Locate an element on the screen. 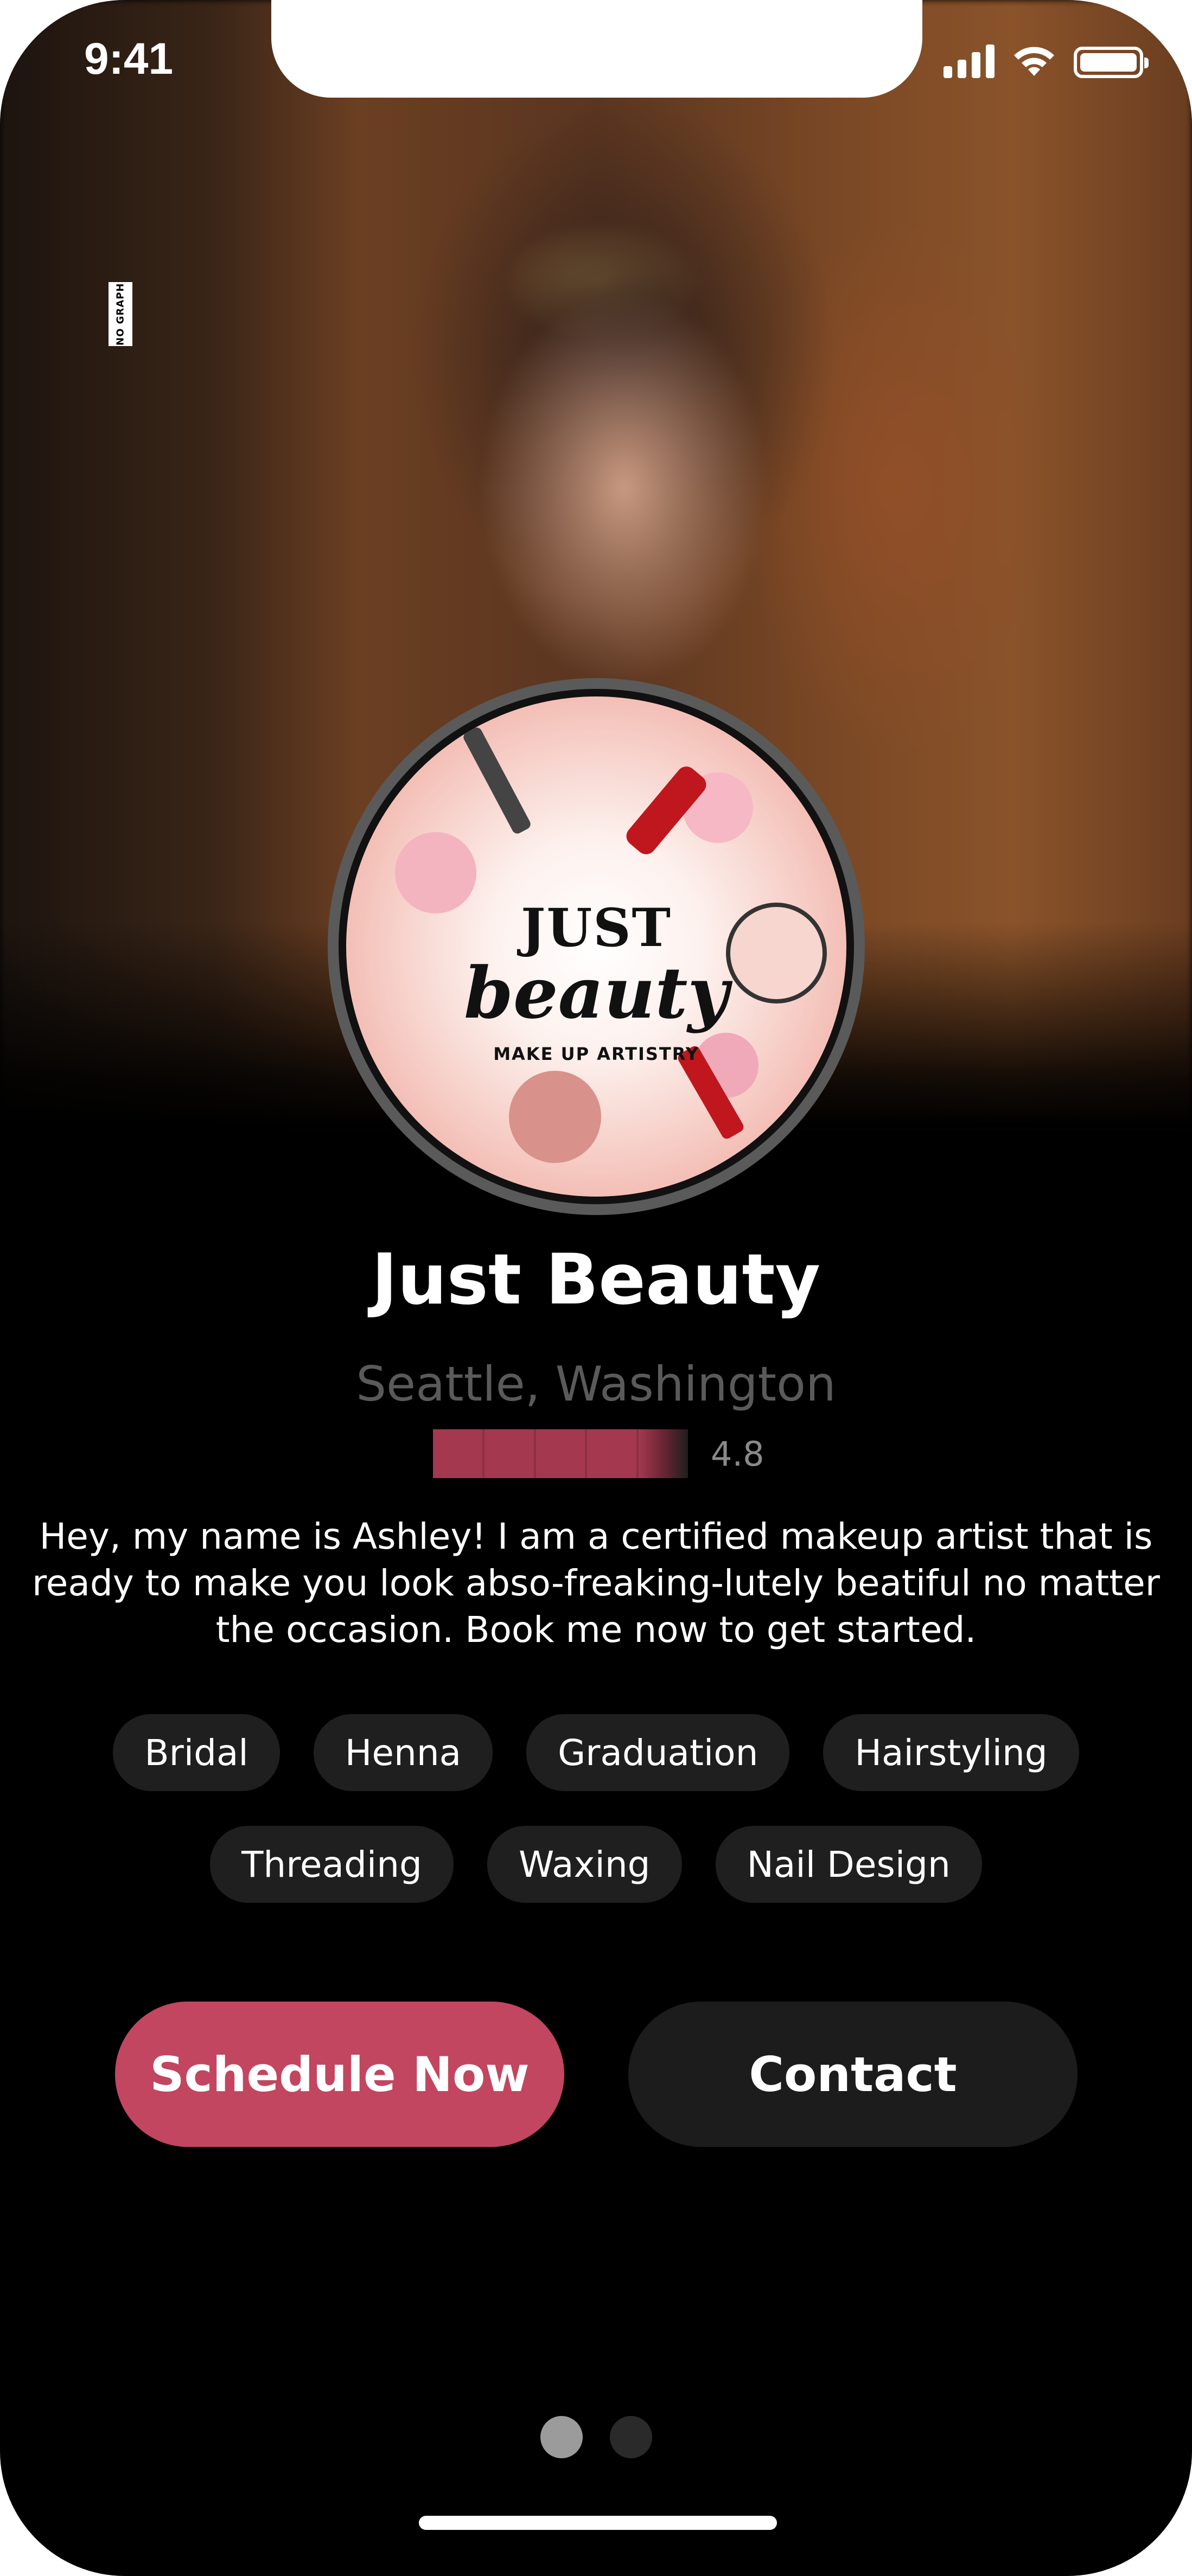  logo-subtitle: MAKE UP ARTISTRY is located at coordinates (596, 1054).